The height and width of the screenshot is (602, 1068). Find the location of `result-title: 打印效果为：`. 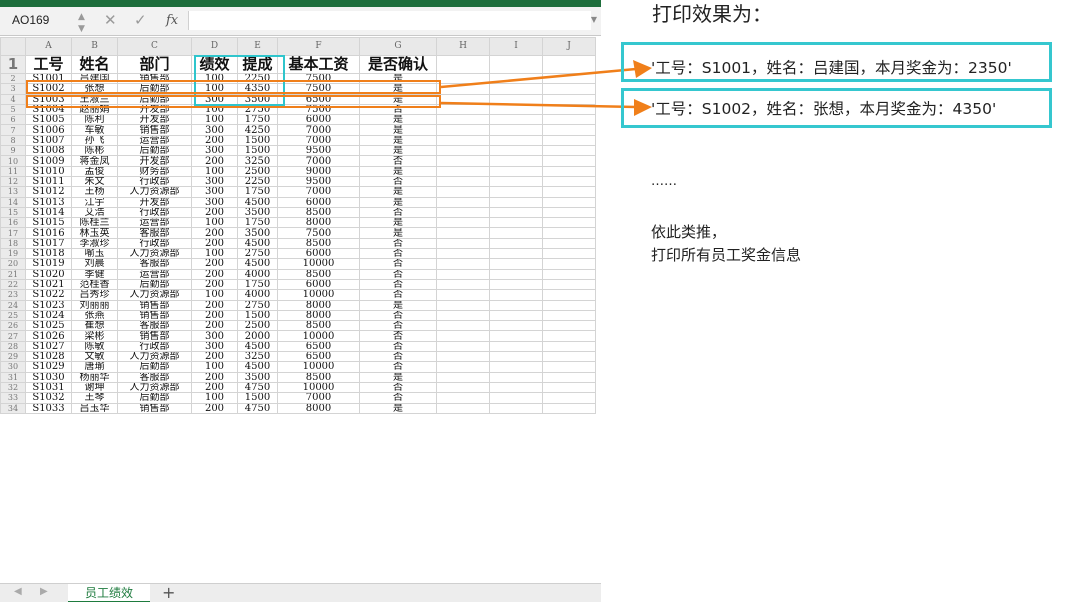

result-title: 打印效果为： is located at coordinates (712, 14).